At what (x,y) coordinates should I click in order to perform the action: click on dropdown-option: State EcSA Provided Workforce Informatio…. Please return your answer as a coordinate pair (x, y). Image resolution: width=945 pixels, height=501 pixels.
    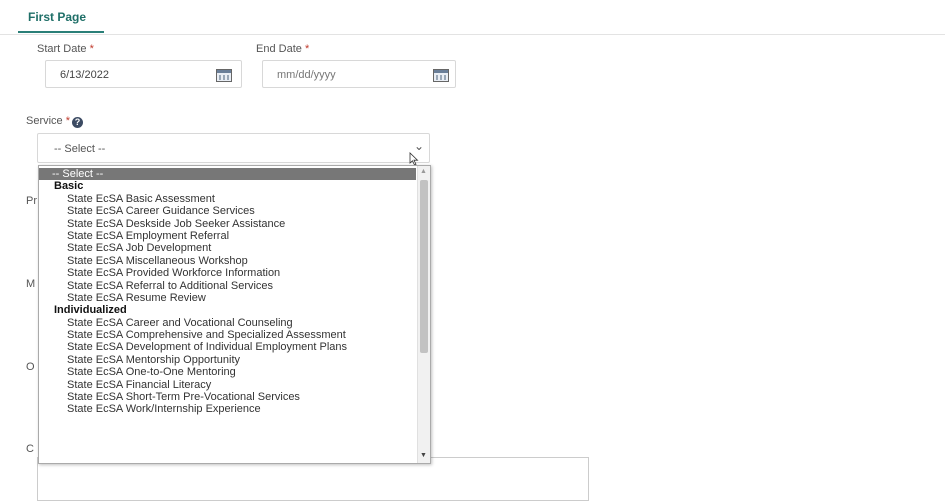
    Looking at the image, I should click on (227, 273).